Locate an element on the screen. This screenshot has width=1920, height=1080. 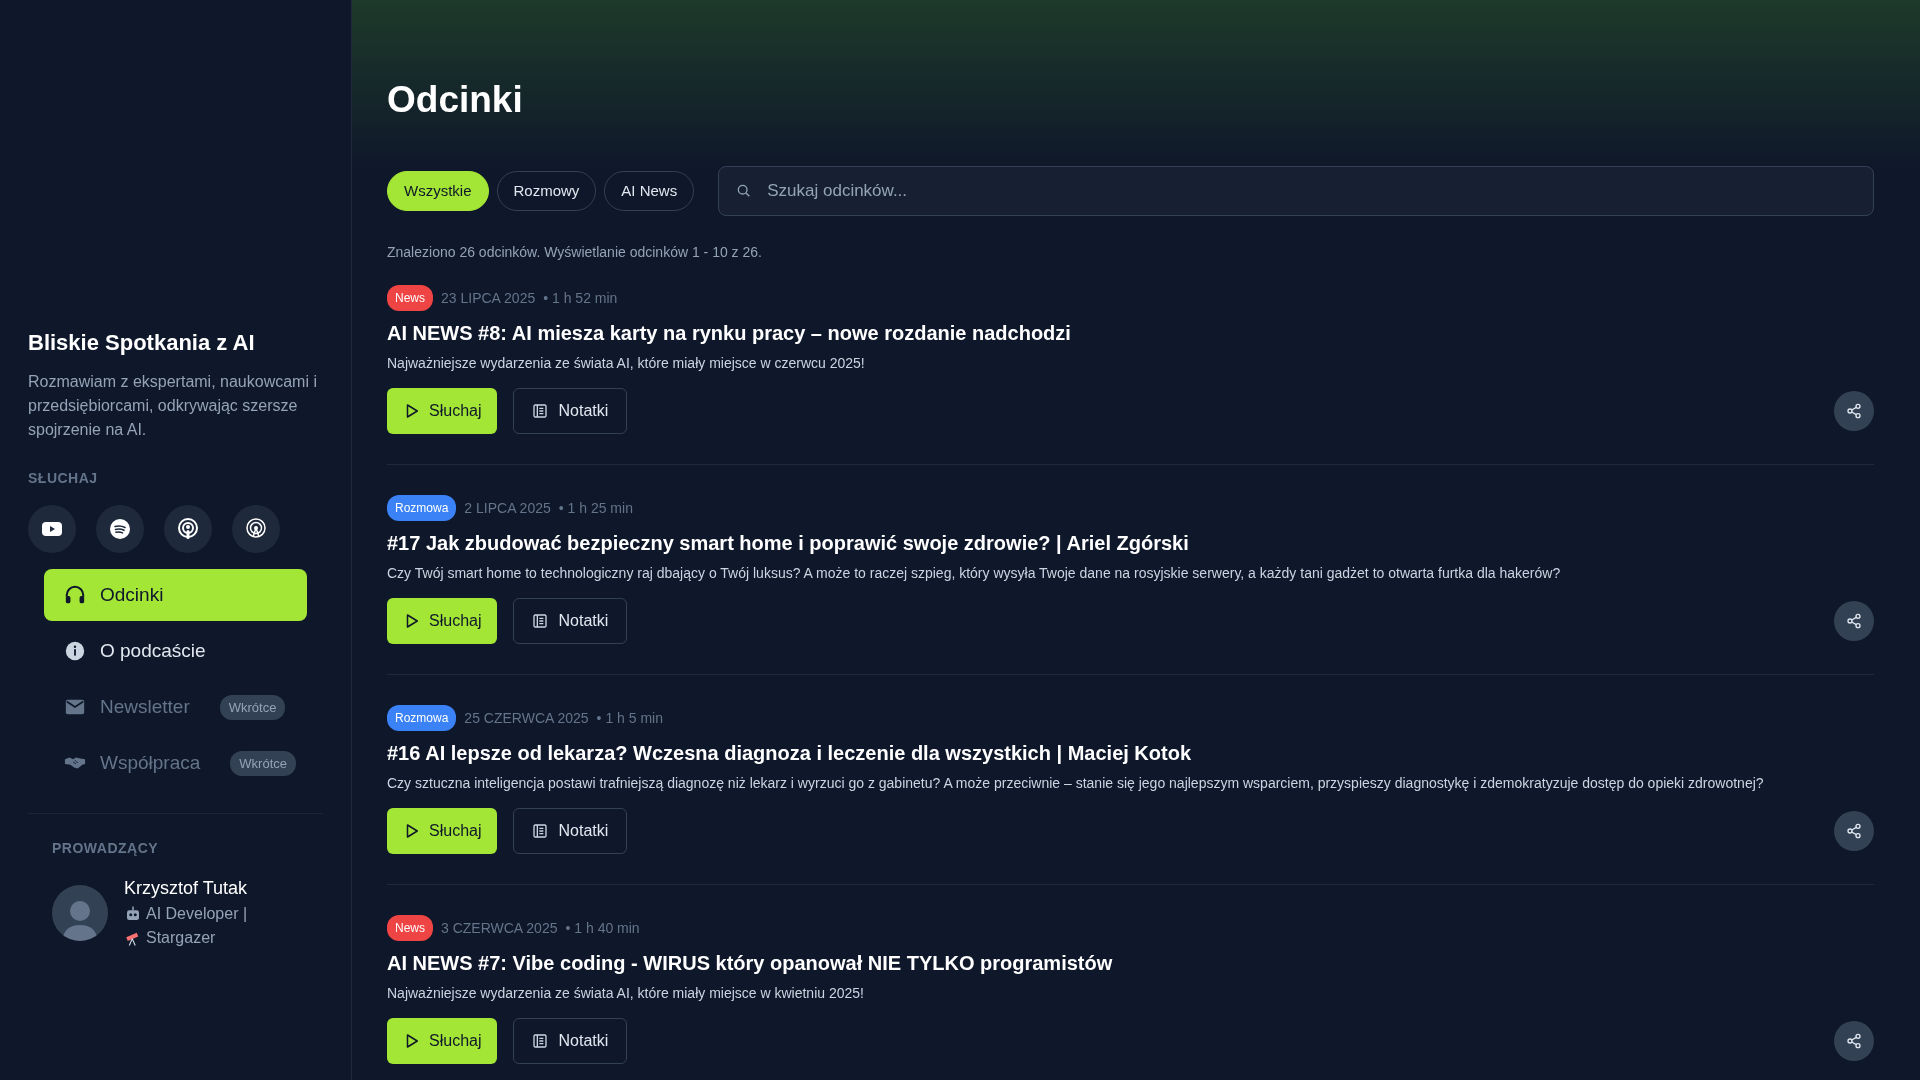
filter-tab: Wszystkie is located at coordinates (438, 191).